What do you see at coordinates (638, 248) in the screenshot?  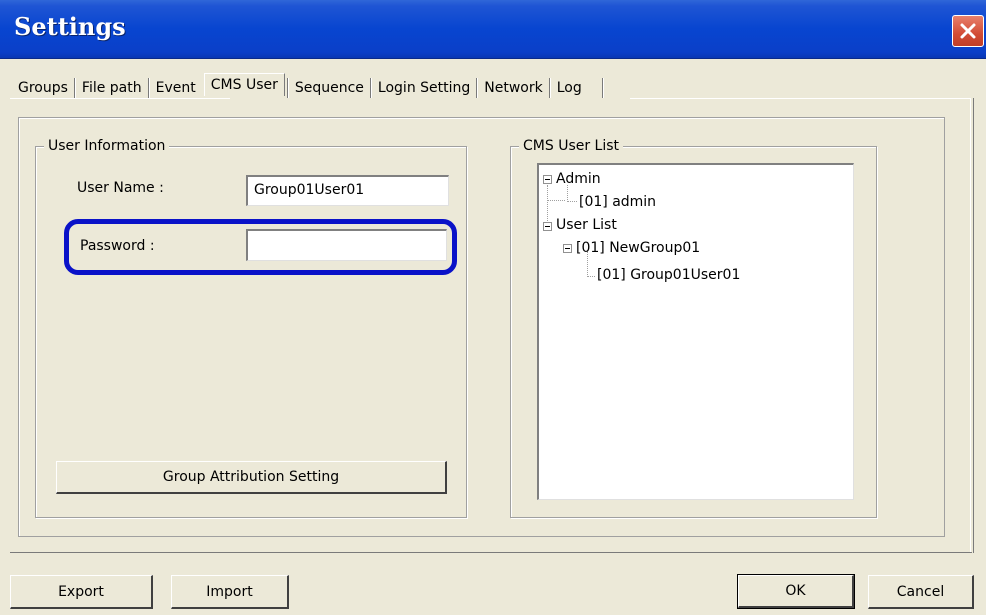 I see `tree-node-newgroup01: [01] NewGroup01` at bounding box center [638, 248].